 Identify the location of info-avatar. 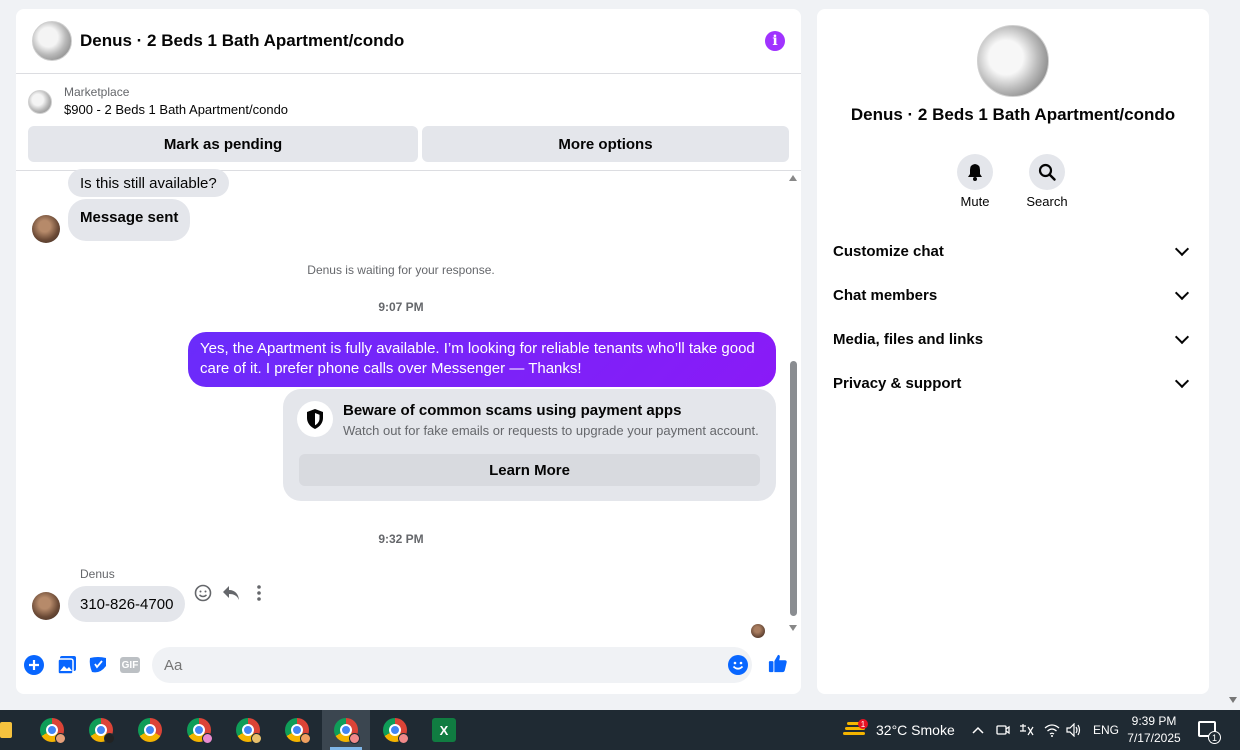
(1013, 61).